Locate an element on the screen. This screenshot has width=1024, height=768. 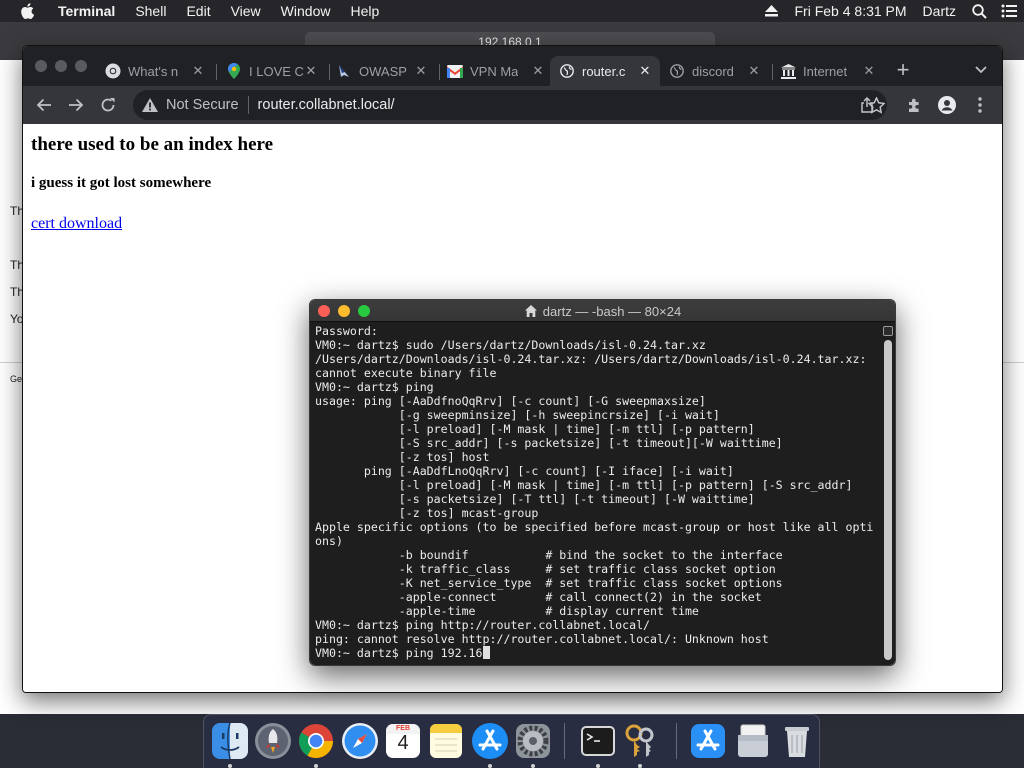
app-store-icon is located at coordinates (490, 741).